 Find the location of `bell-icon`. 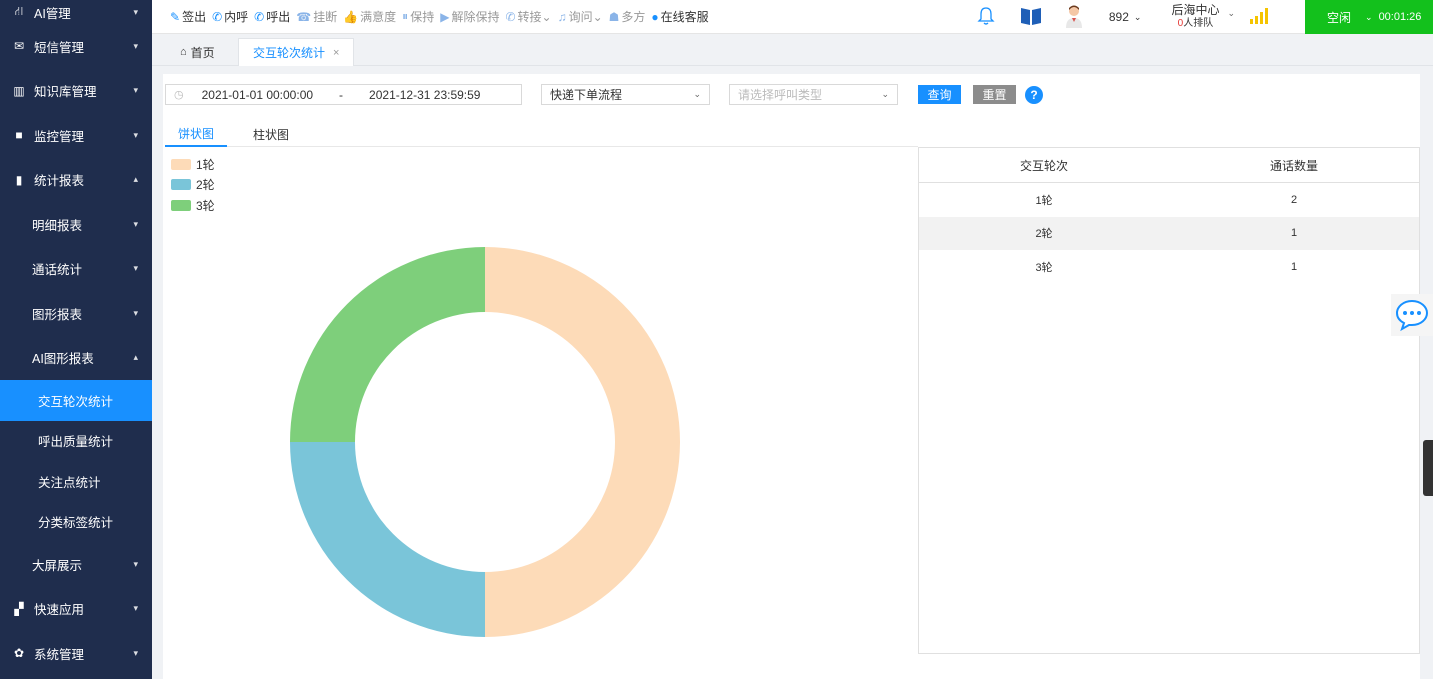

bell-icon is located at coordinates (986, 17).